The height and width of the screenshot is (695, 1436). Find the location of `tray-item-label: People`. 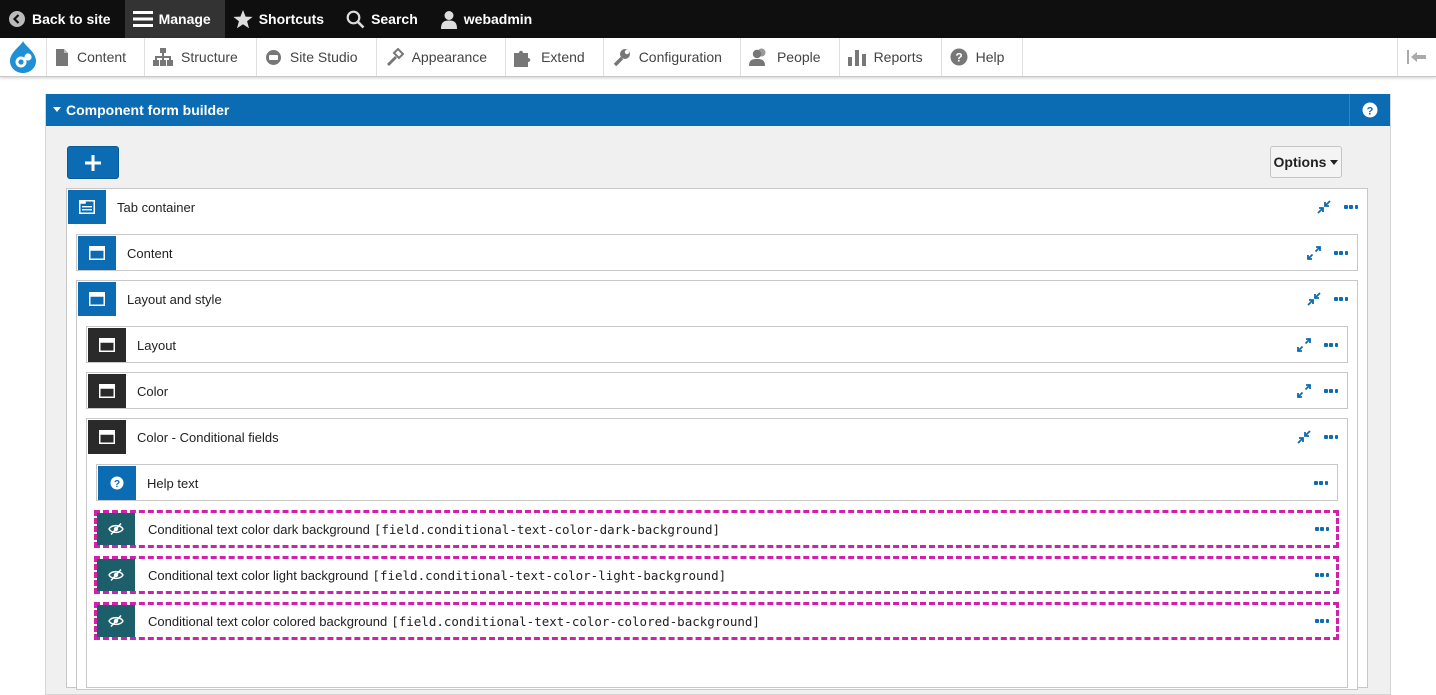

tray-item-label: People is located at coordinates (798, 57).